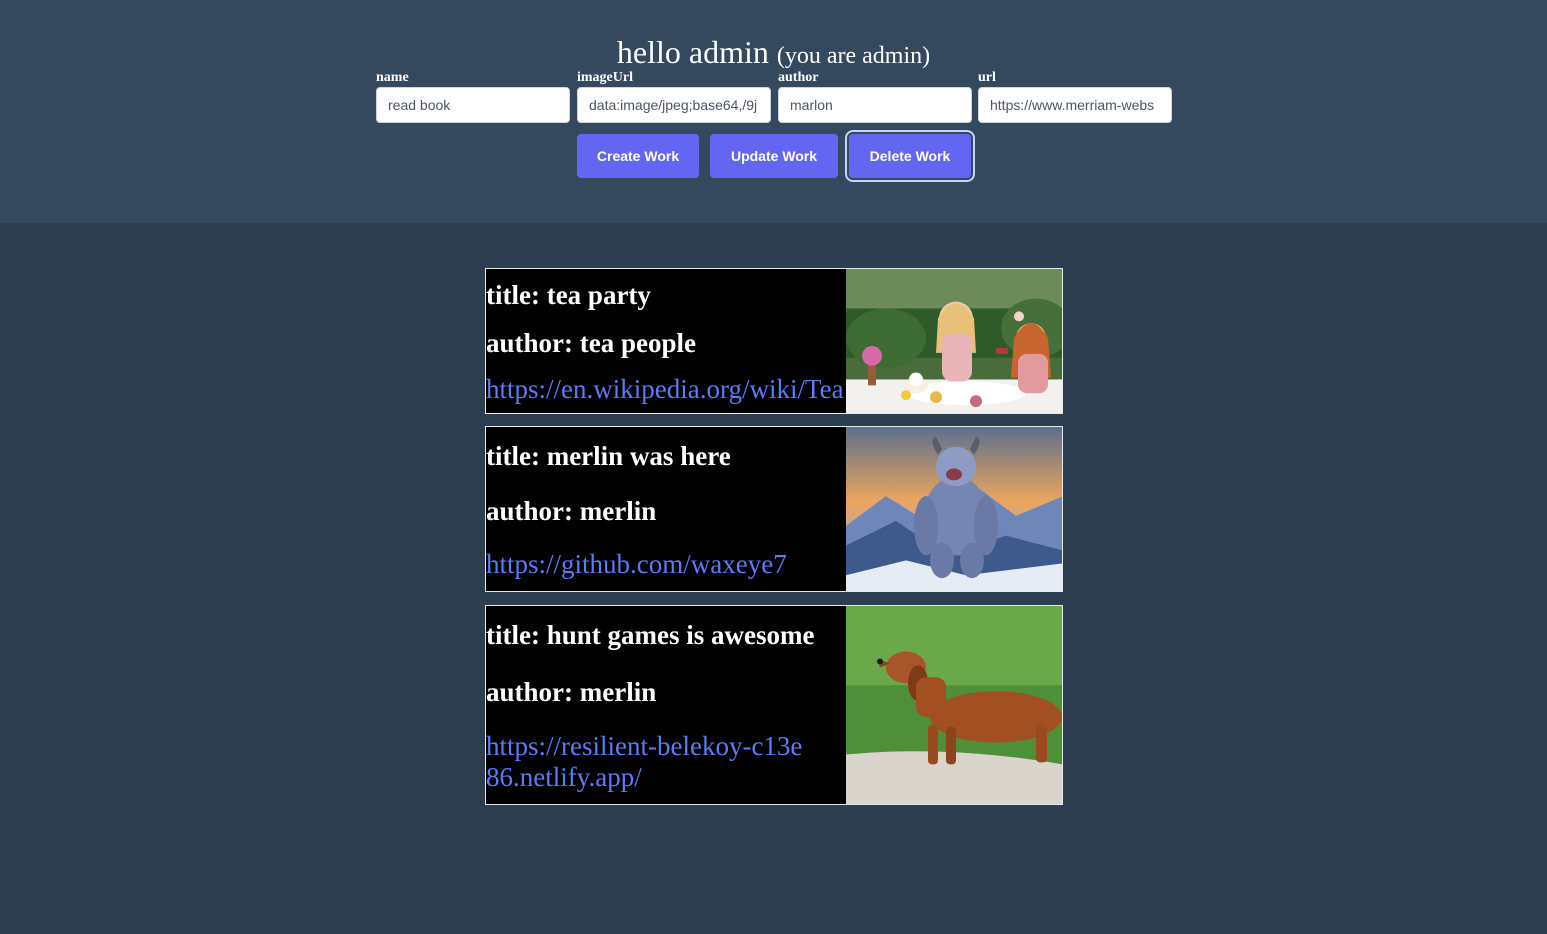 The height and width of the screenshot is (934, 1547). I want to click on work-author: author: tea people, so click(591, 343).